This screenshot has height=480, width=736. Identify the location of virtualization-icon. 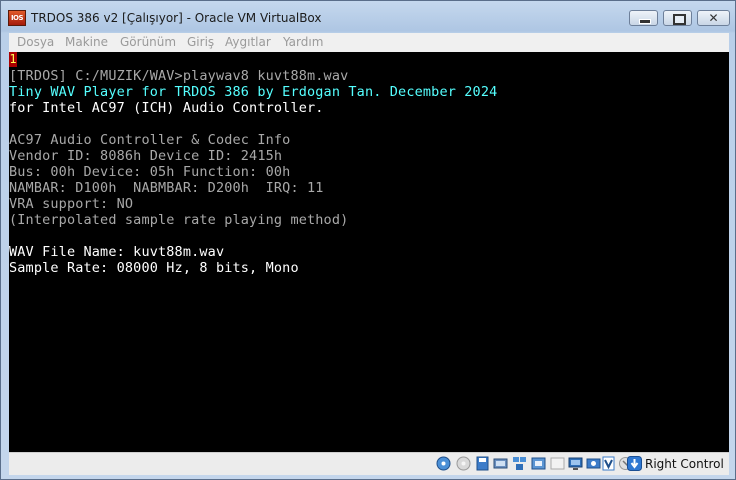
(608, 463).